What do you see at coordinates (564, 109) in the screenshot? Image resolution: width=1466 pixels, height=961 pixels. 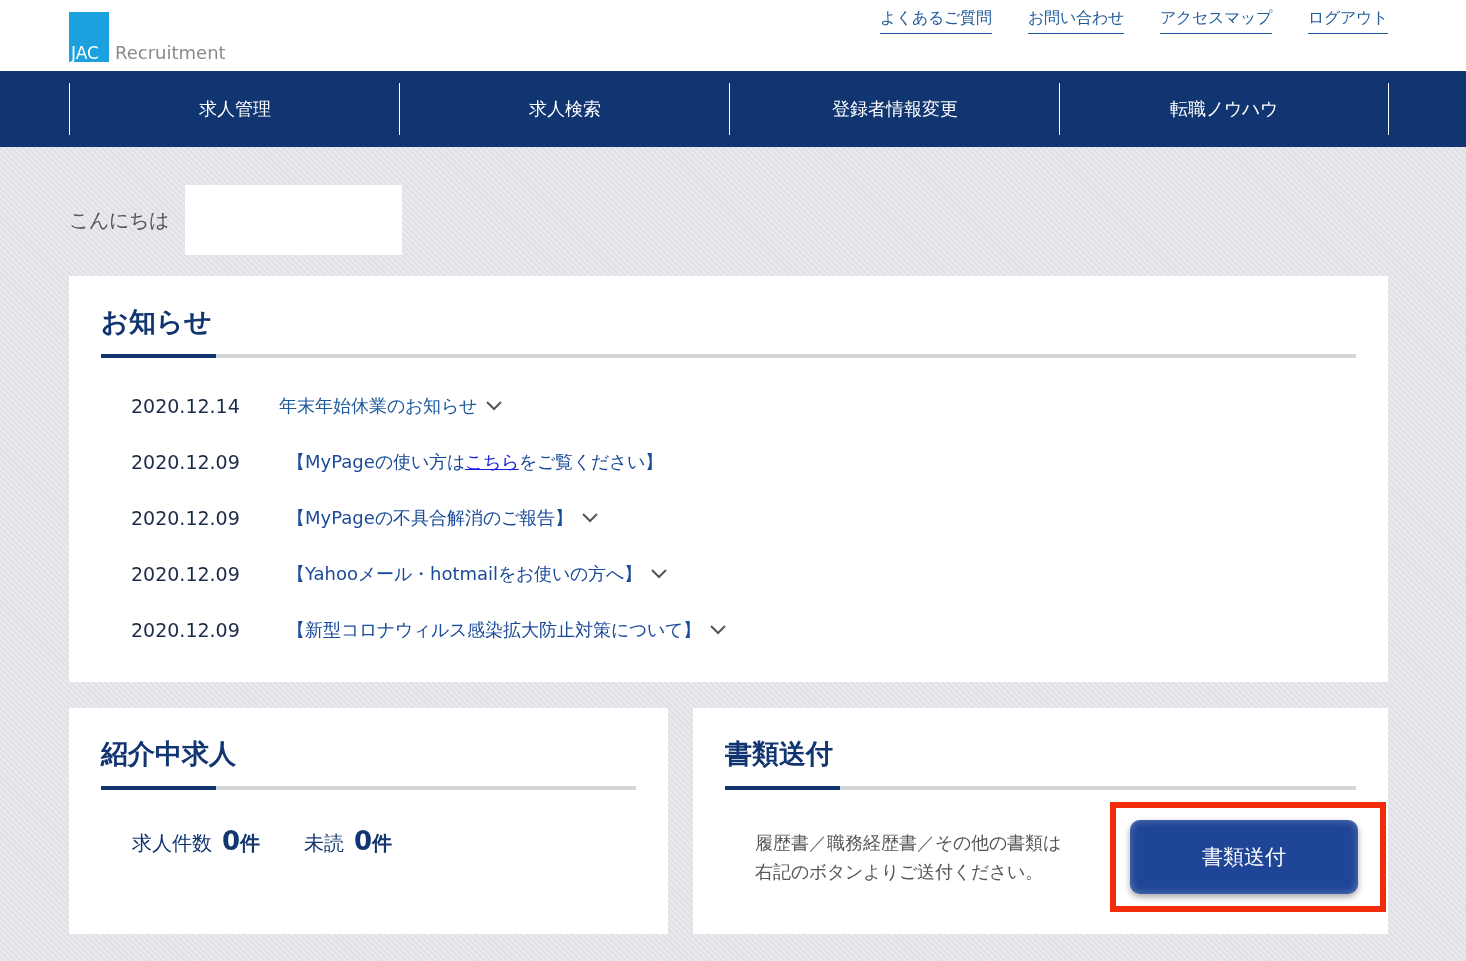 I see `nav-tab: 求人検索` at bounding box center [564, 109].